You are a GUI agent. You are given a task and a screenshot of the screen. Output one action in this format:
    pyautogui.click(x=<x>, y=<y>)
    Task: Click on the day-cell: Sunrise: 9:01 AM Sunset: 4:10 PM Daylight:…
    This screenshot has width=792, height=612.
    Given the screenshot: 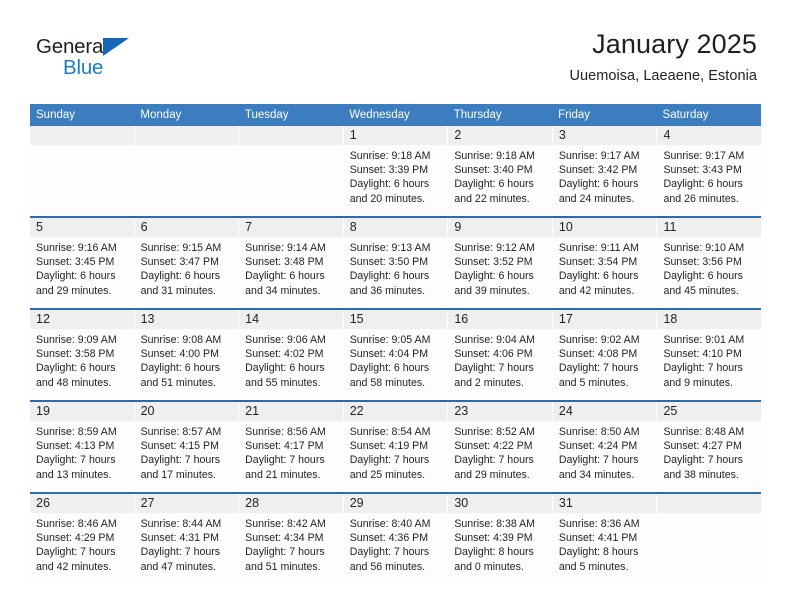 What is the action you would take?
    pyautogui.click(x=709, y=364)
    